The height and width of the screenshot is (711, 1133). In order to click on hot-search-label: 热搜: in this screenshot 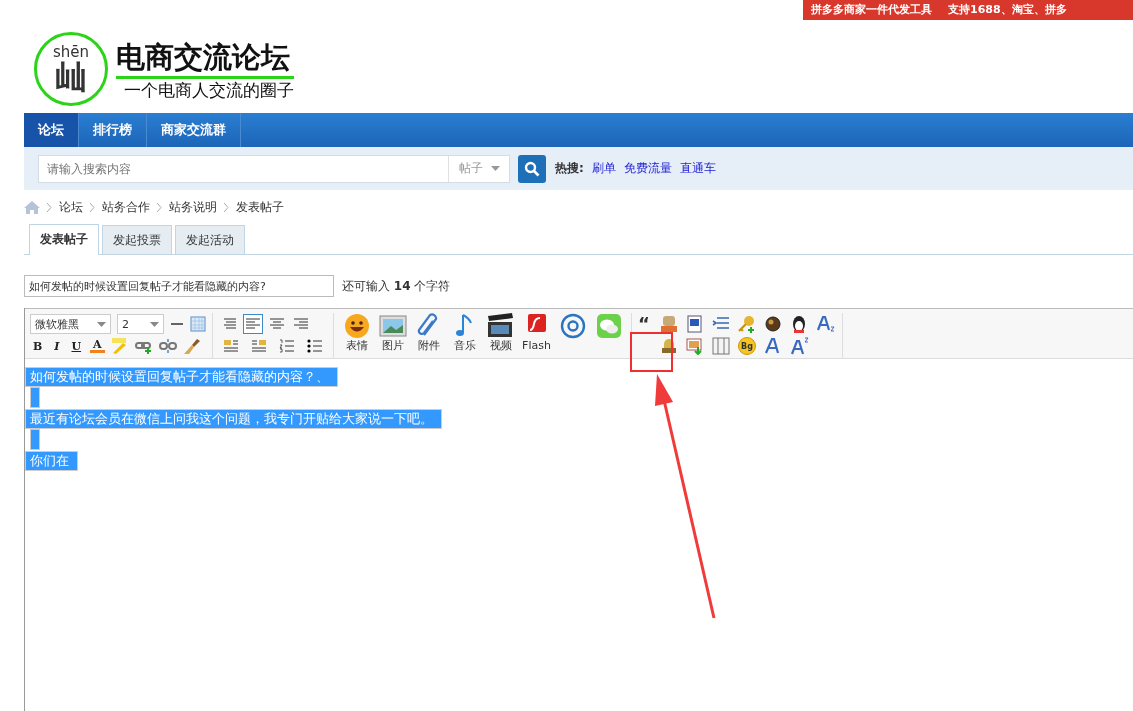, I will do `click(569, 168)`.